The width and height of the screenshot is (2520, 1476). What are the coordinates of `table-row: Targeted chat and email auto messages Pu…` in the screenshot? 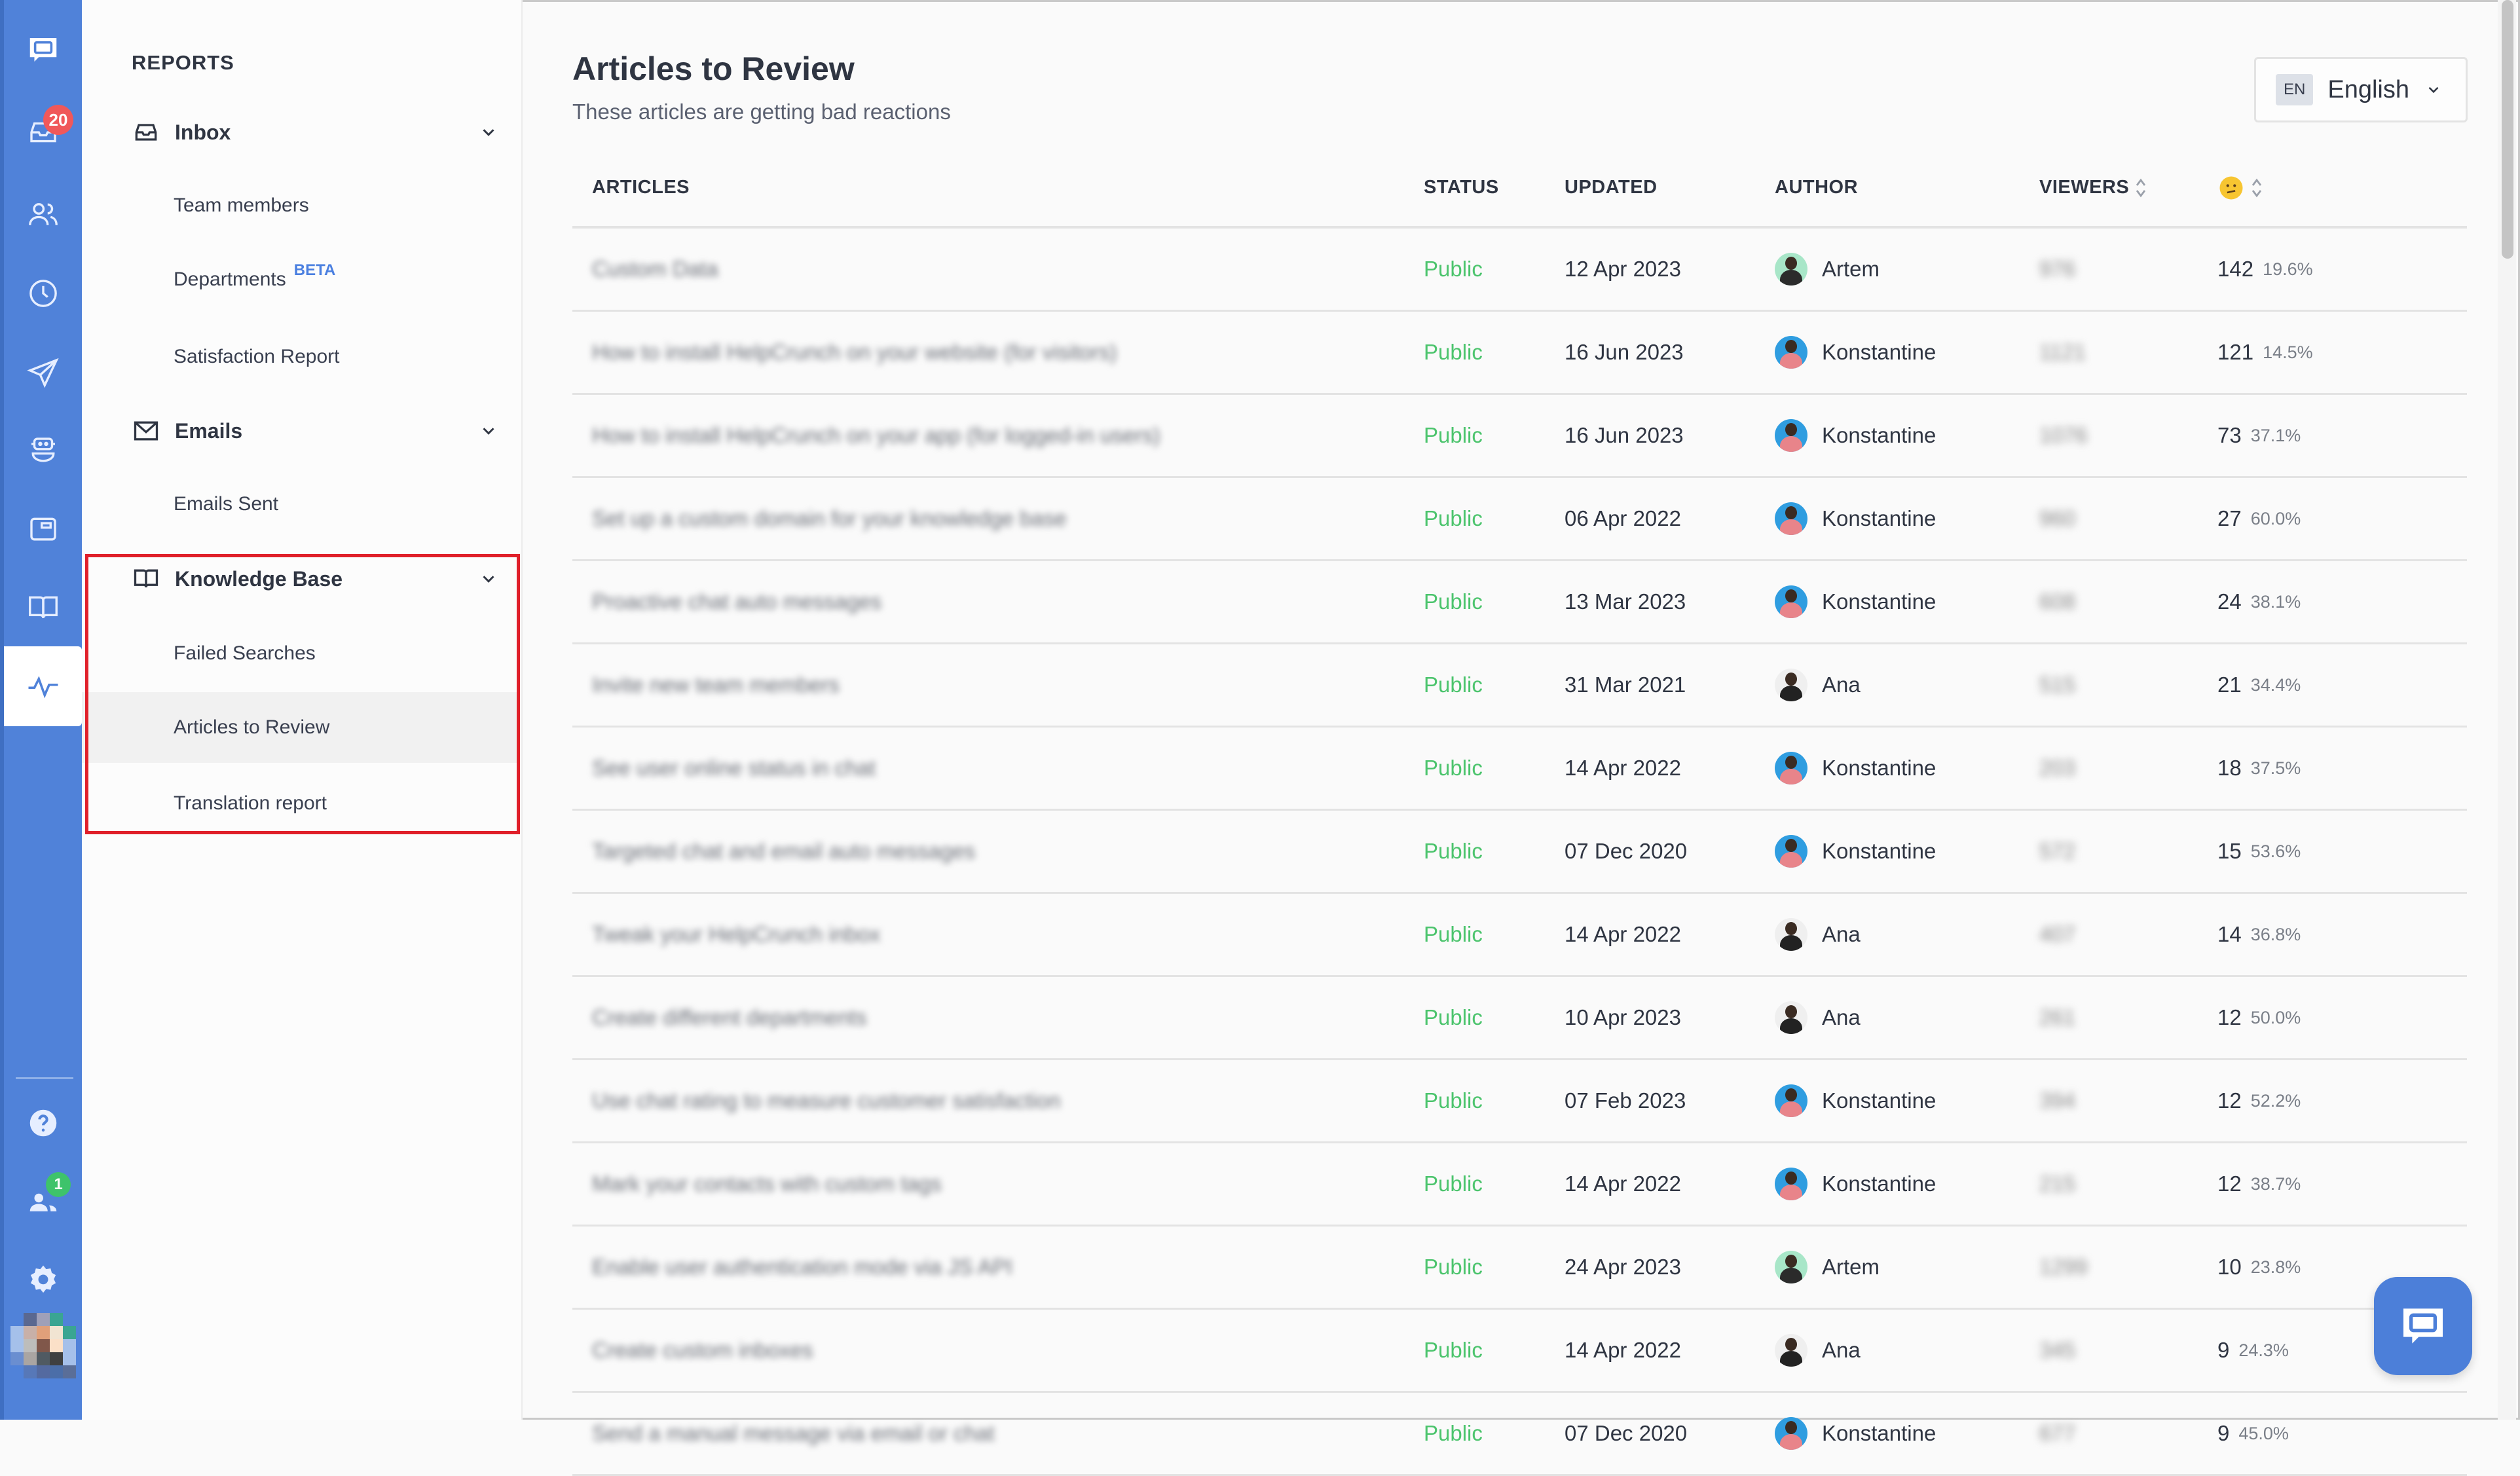 It's located at (1519, 852).